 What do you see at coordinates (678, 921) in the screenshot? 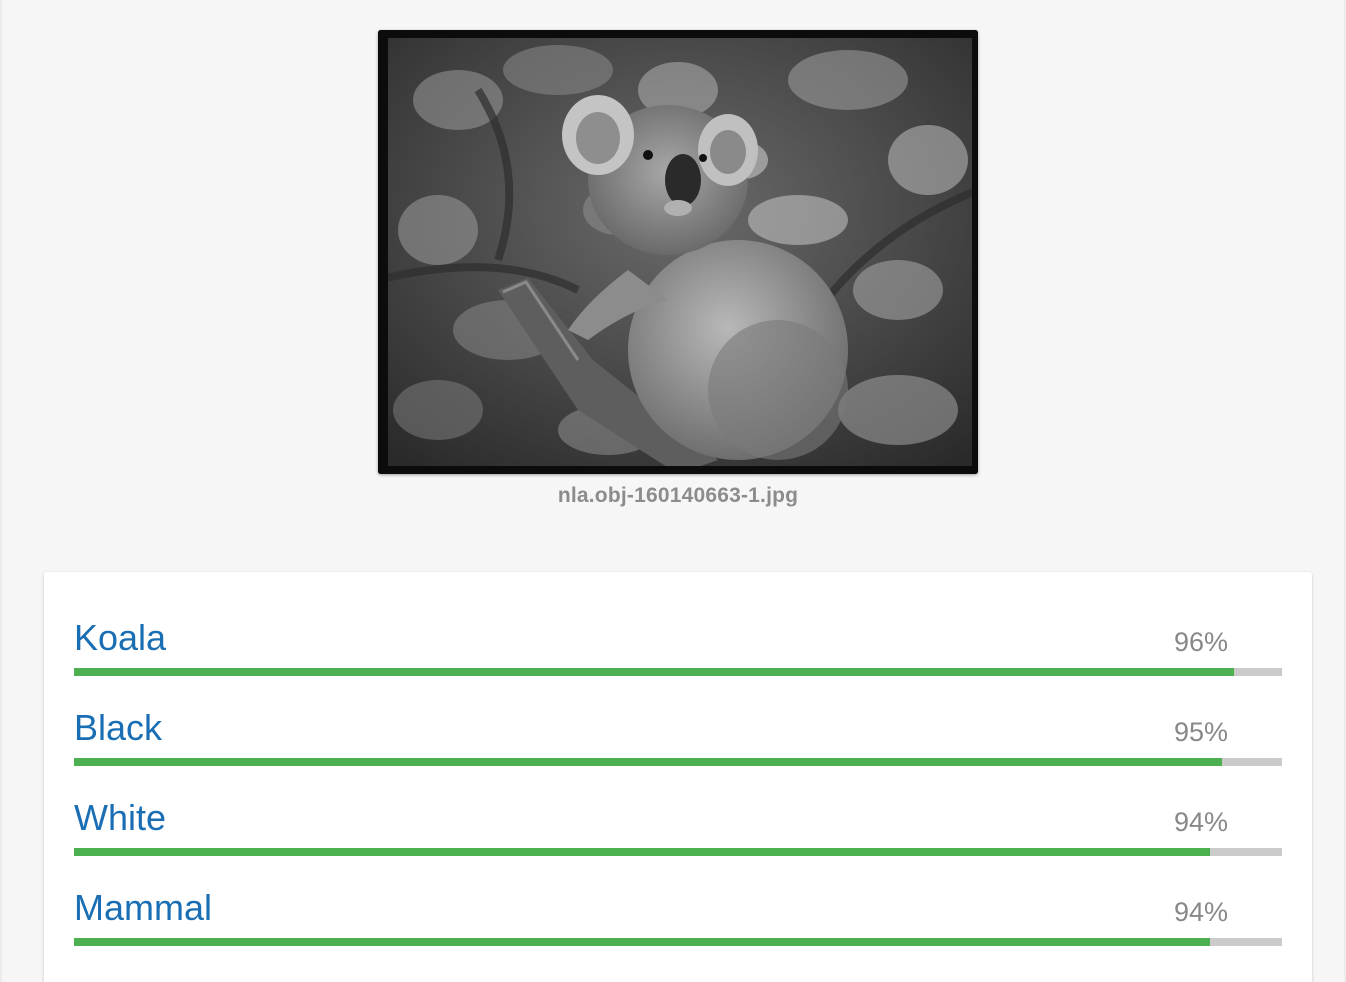
I see `label-row: Mammal 94%` at bounding box center [678, 921].